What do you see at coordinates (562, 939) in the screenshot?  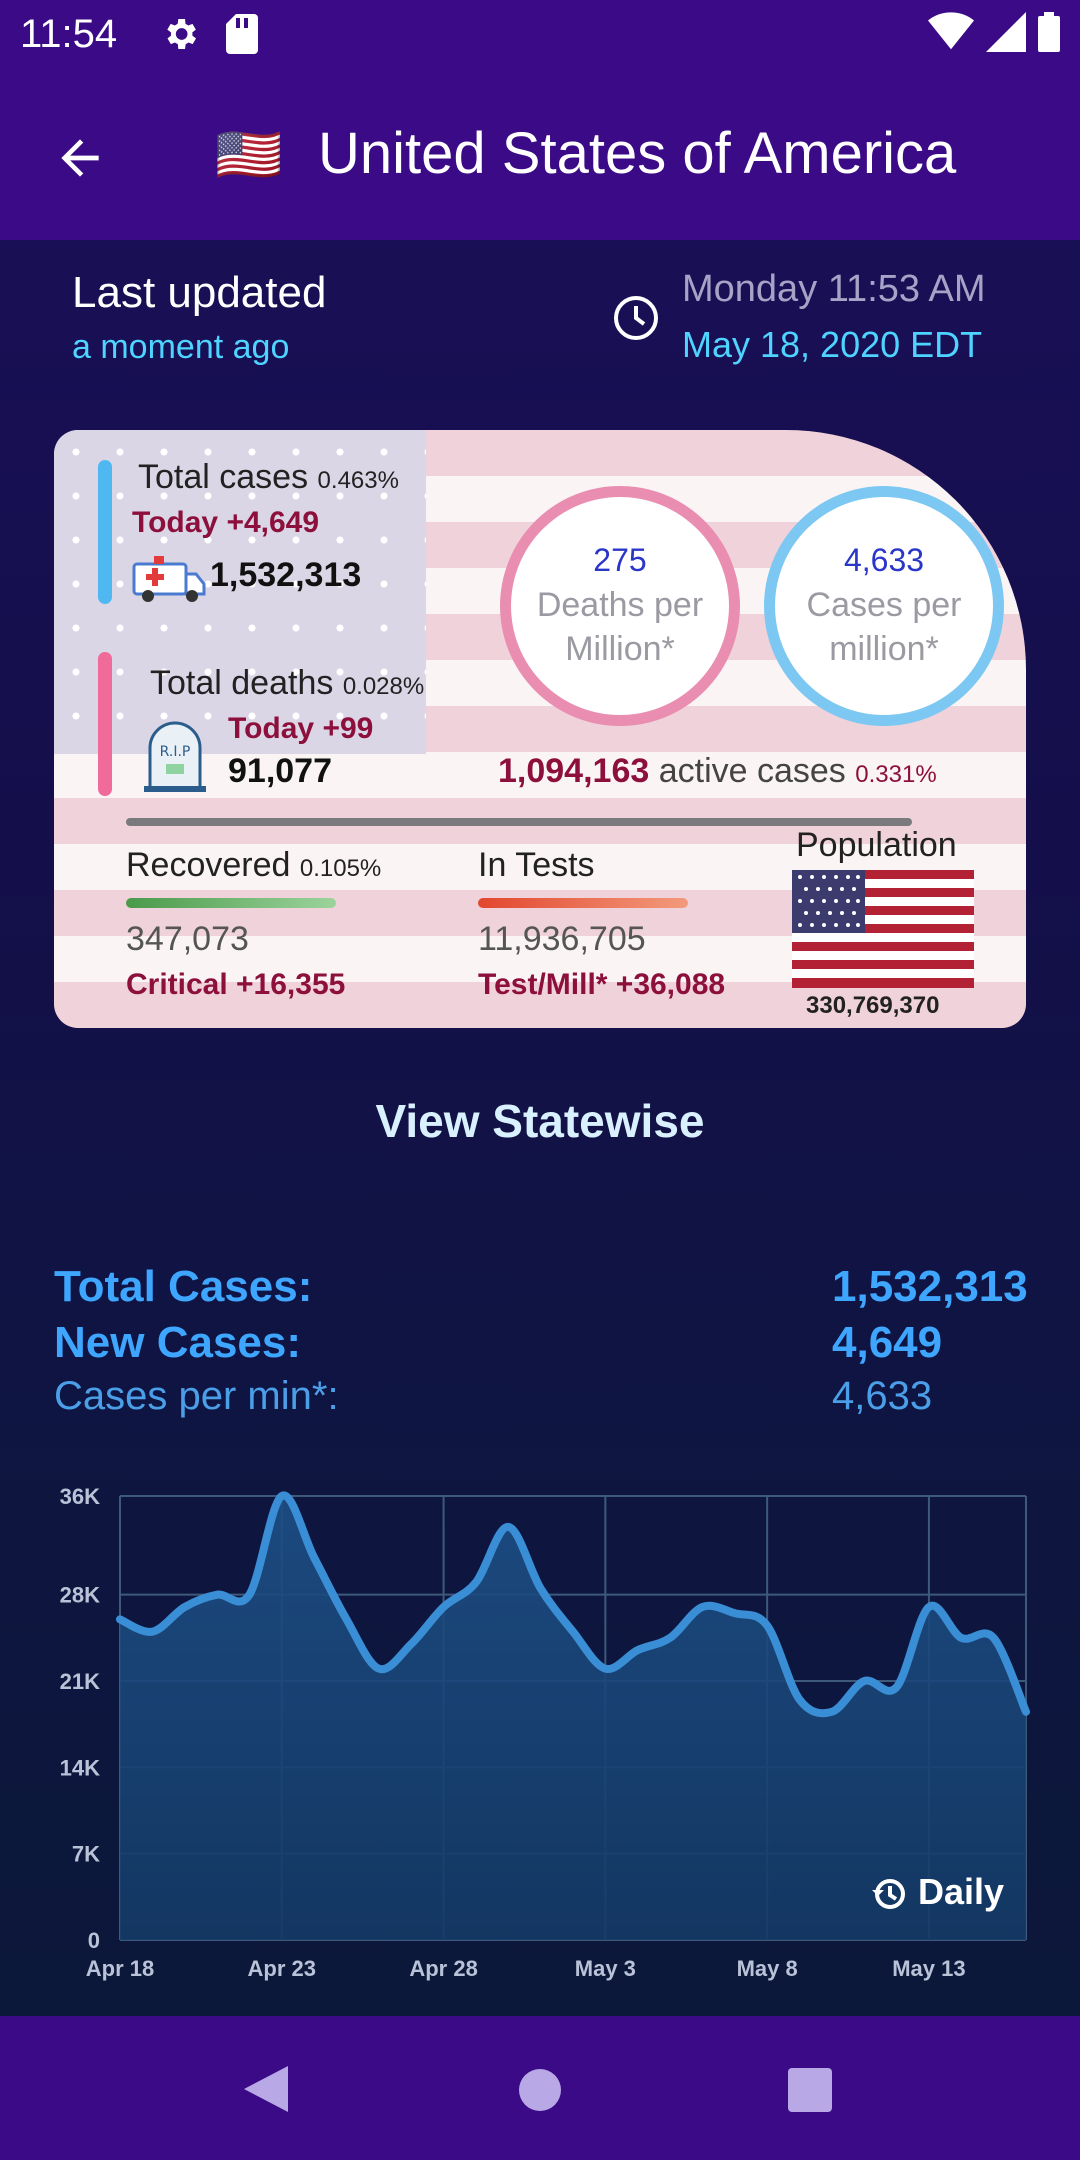 I see `tests-value: 11,936,705` at bounding box center [562, 939].